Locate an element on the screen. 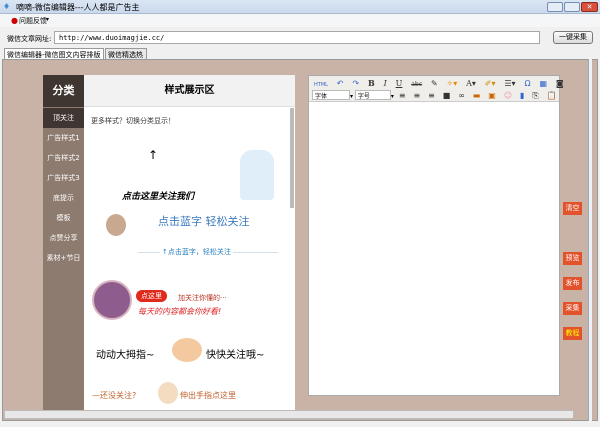  sidebar-item-bottom-tip: 底提示 is located at coordinates (63, 198).